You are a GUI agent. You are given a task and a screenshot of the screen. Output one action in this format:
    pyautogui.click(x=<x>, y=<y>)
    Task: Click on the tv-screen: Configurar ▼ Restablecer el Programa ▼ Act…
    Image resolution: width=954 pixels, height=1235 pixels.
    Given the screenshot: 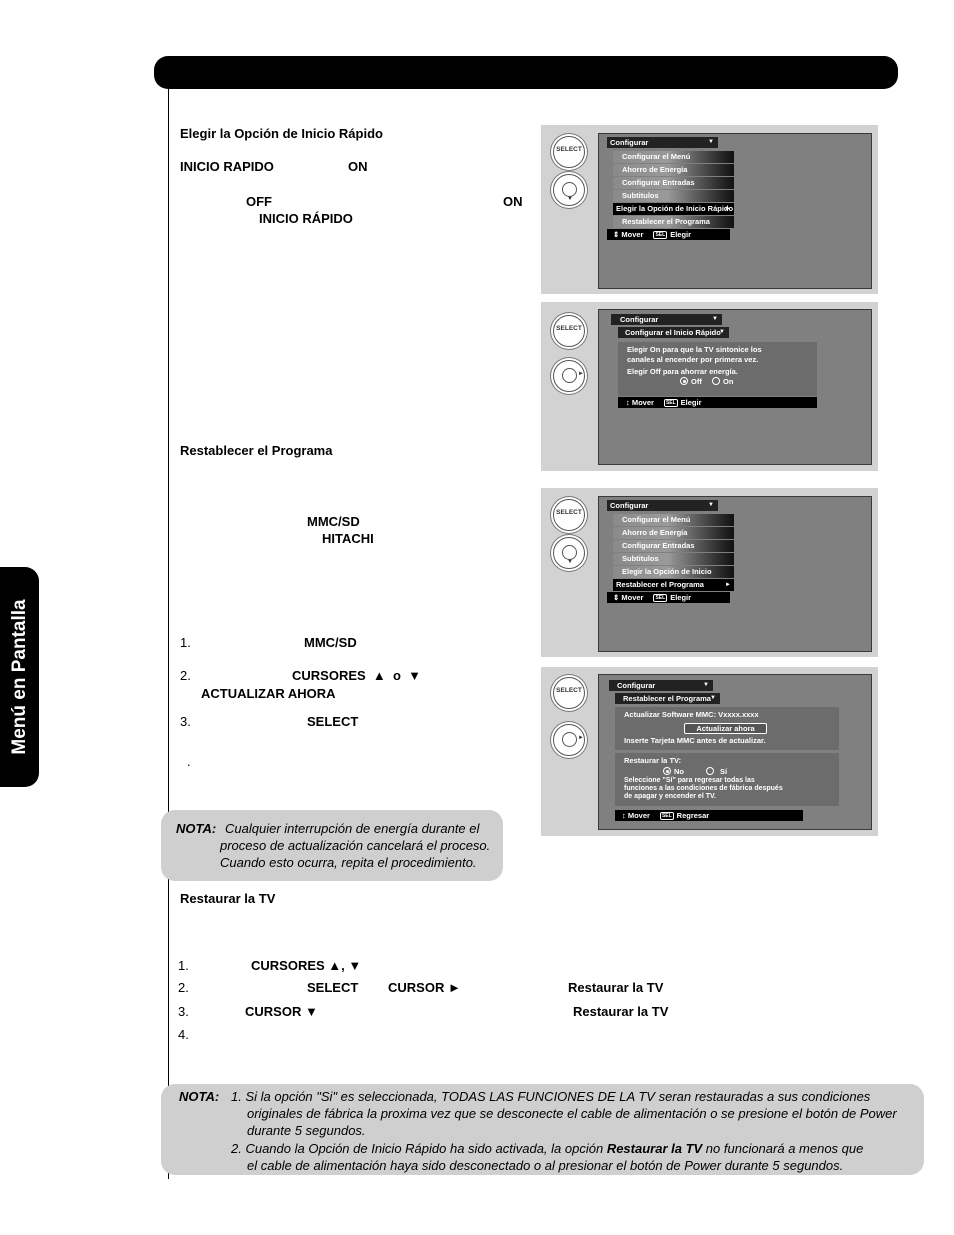 What is the action you would take?
    pyautogui.click(x=735, y=752)
    